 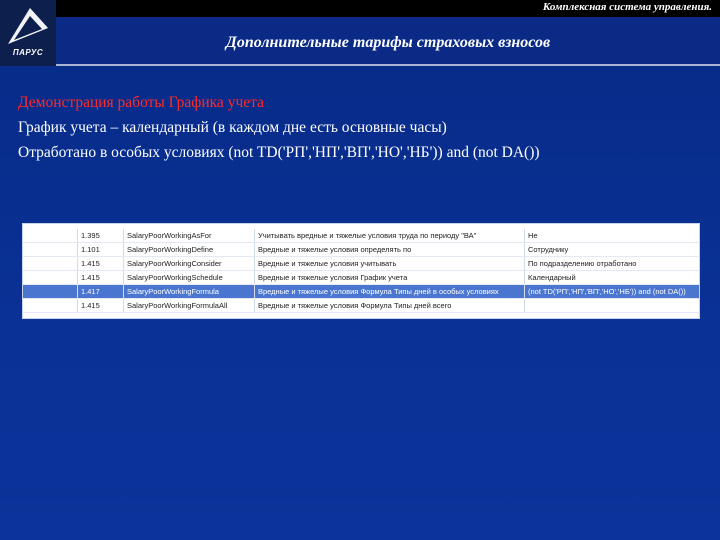 I want to click on value-cell, so click(x=612, y=305).